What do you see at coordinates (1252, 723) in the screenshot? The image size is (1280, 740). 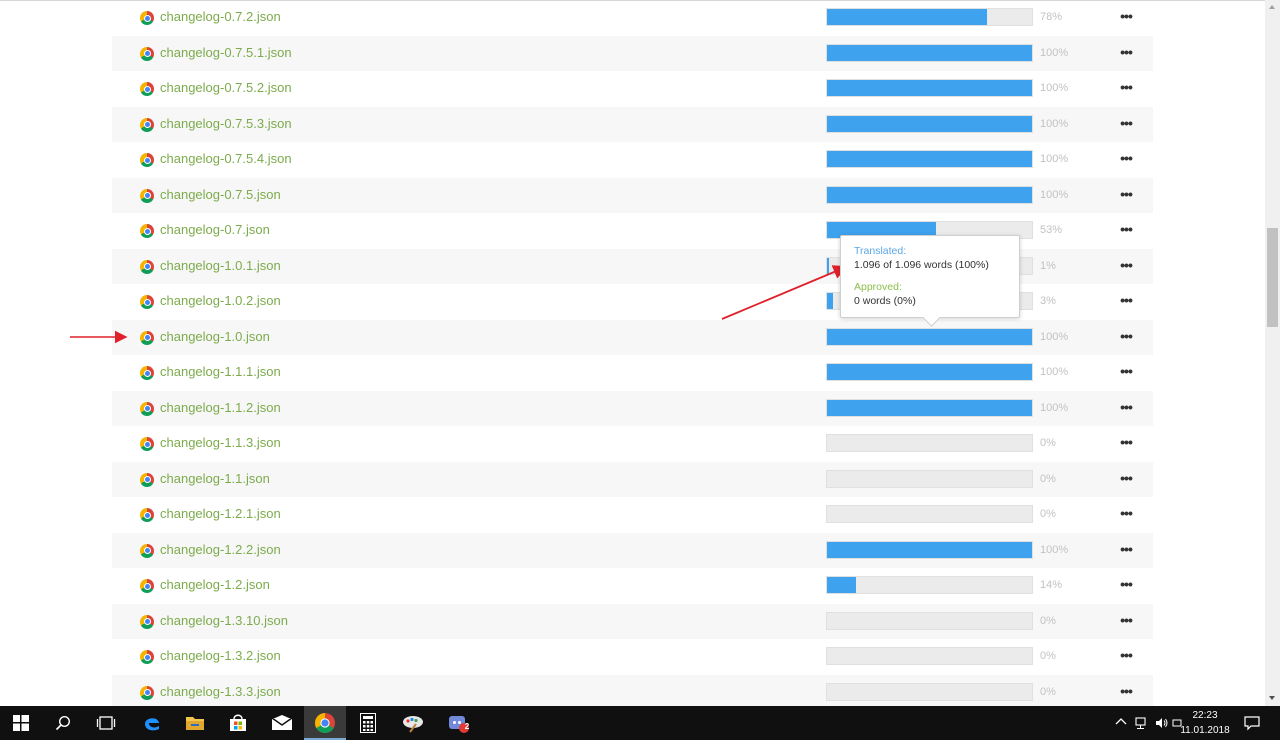 I see `action-center-icon` at bounding box center [1252, 723].